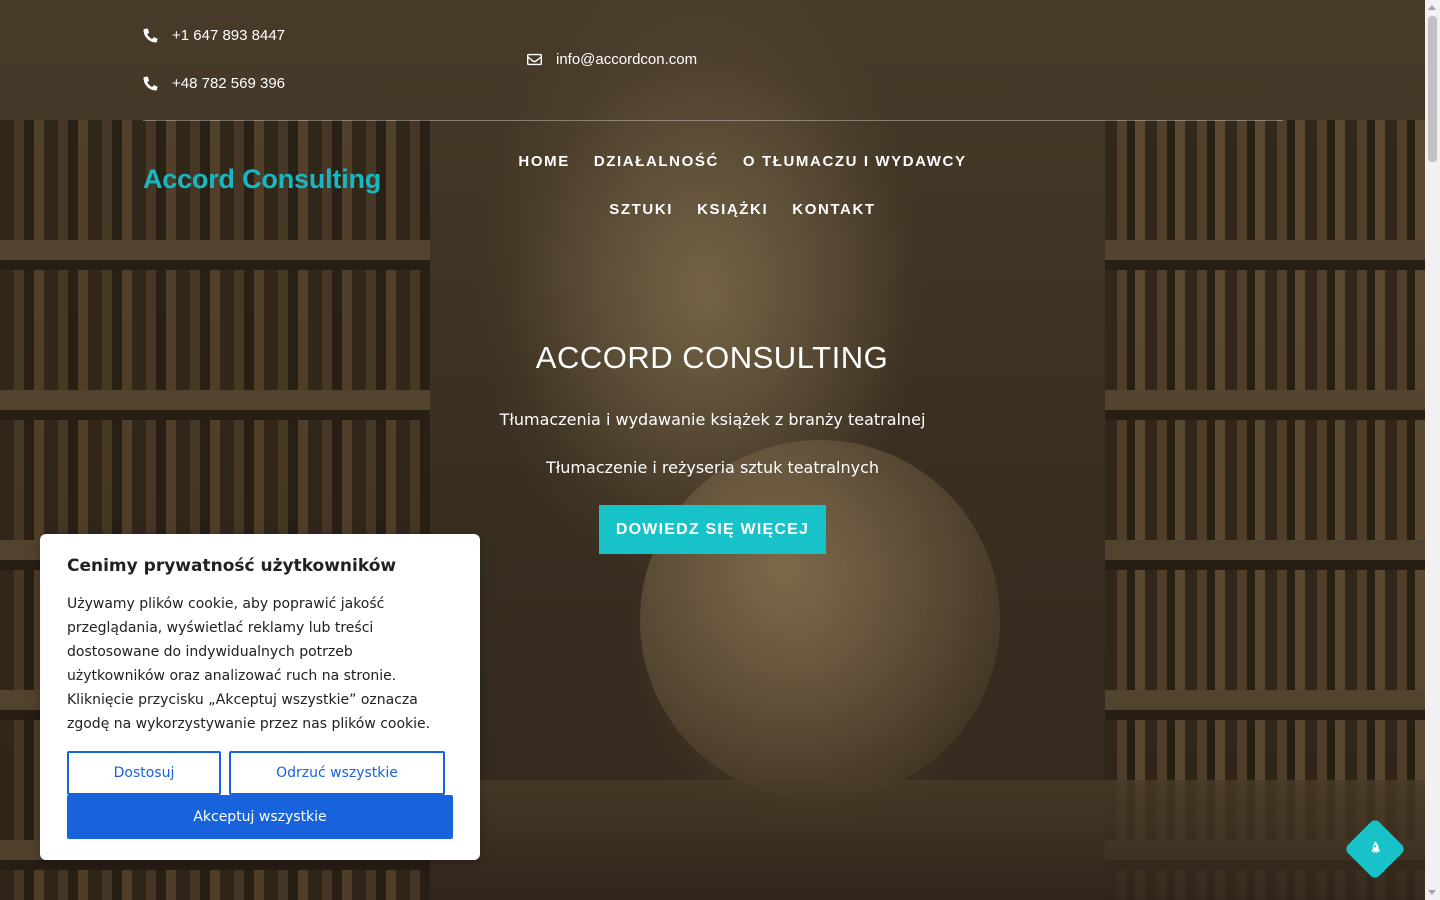 This screenshot has width=1440, height=900. Describe the element at coordinates (1432, 89) in the screenshot. I see `scrollbar-thumb` at that location.